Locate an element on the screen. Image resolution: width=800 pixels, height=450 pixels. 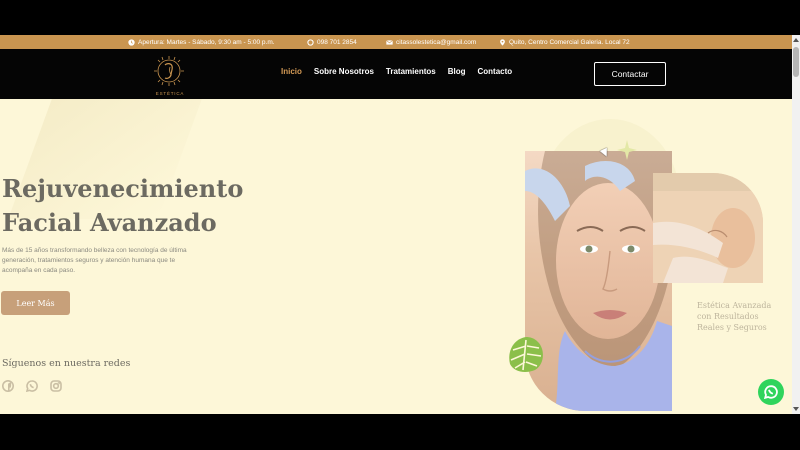
whatsapp-float-icon is located at coordinates (771, 392).